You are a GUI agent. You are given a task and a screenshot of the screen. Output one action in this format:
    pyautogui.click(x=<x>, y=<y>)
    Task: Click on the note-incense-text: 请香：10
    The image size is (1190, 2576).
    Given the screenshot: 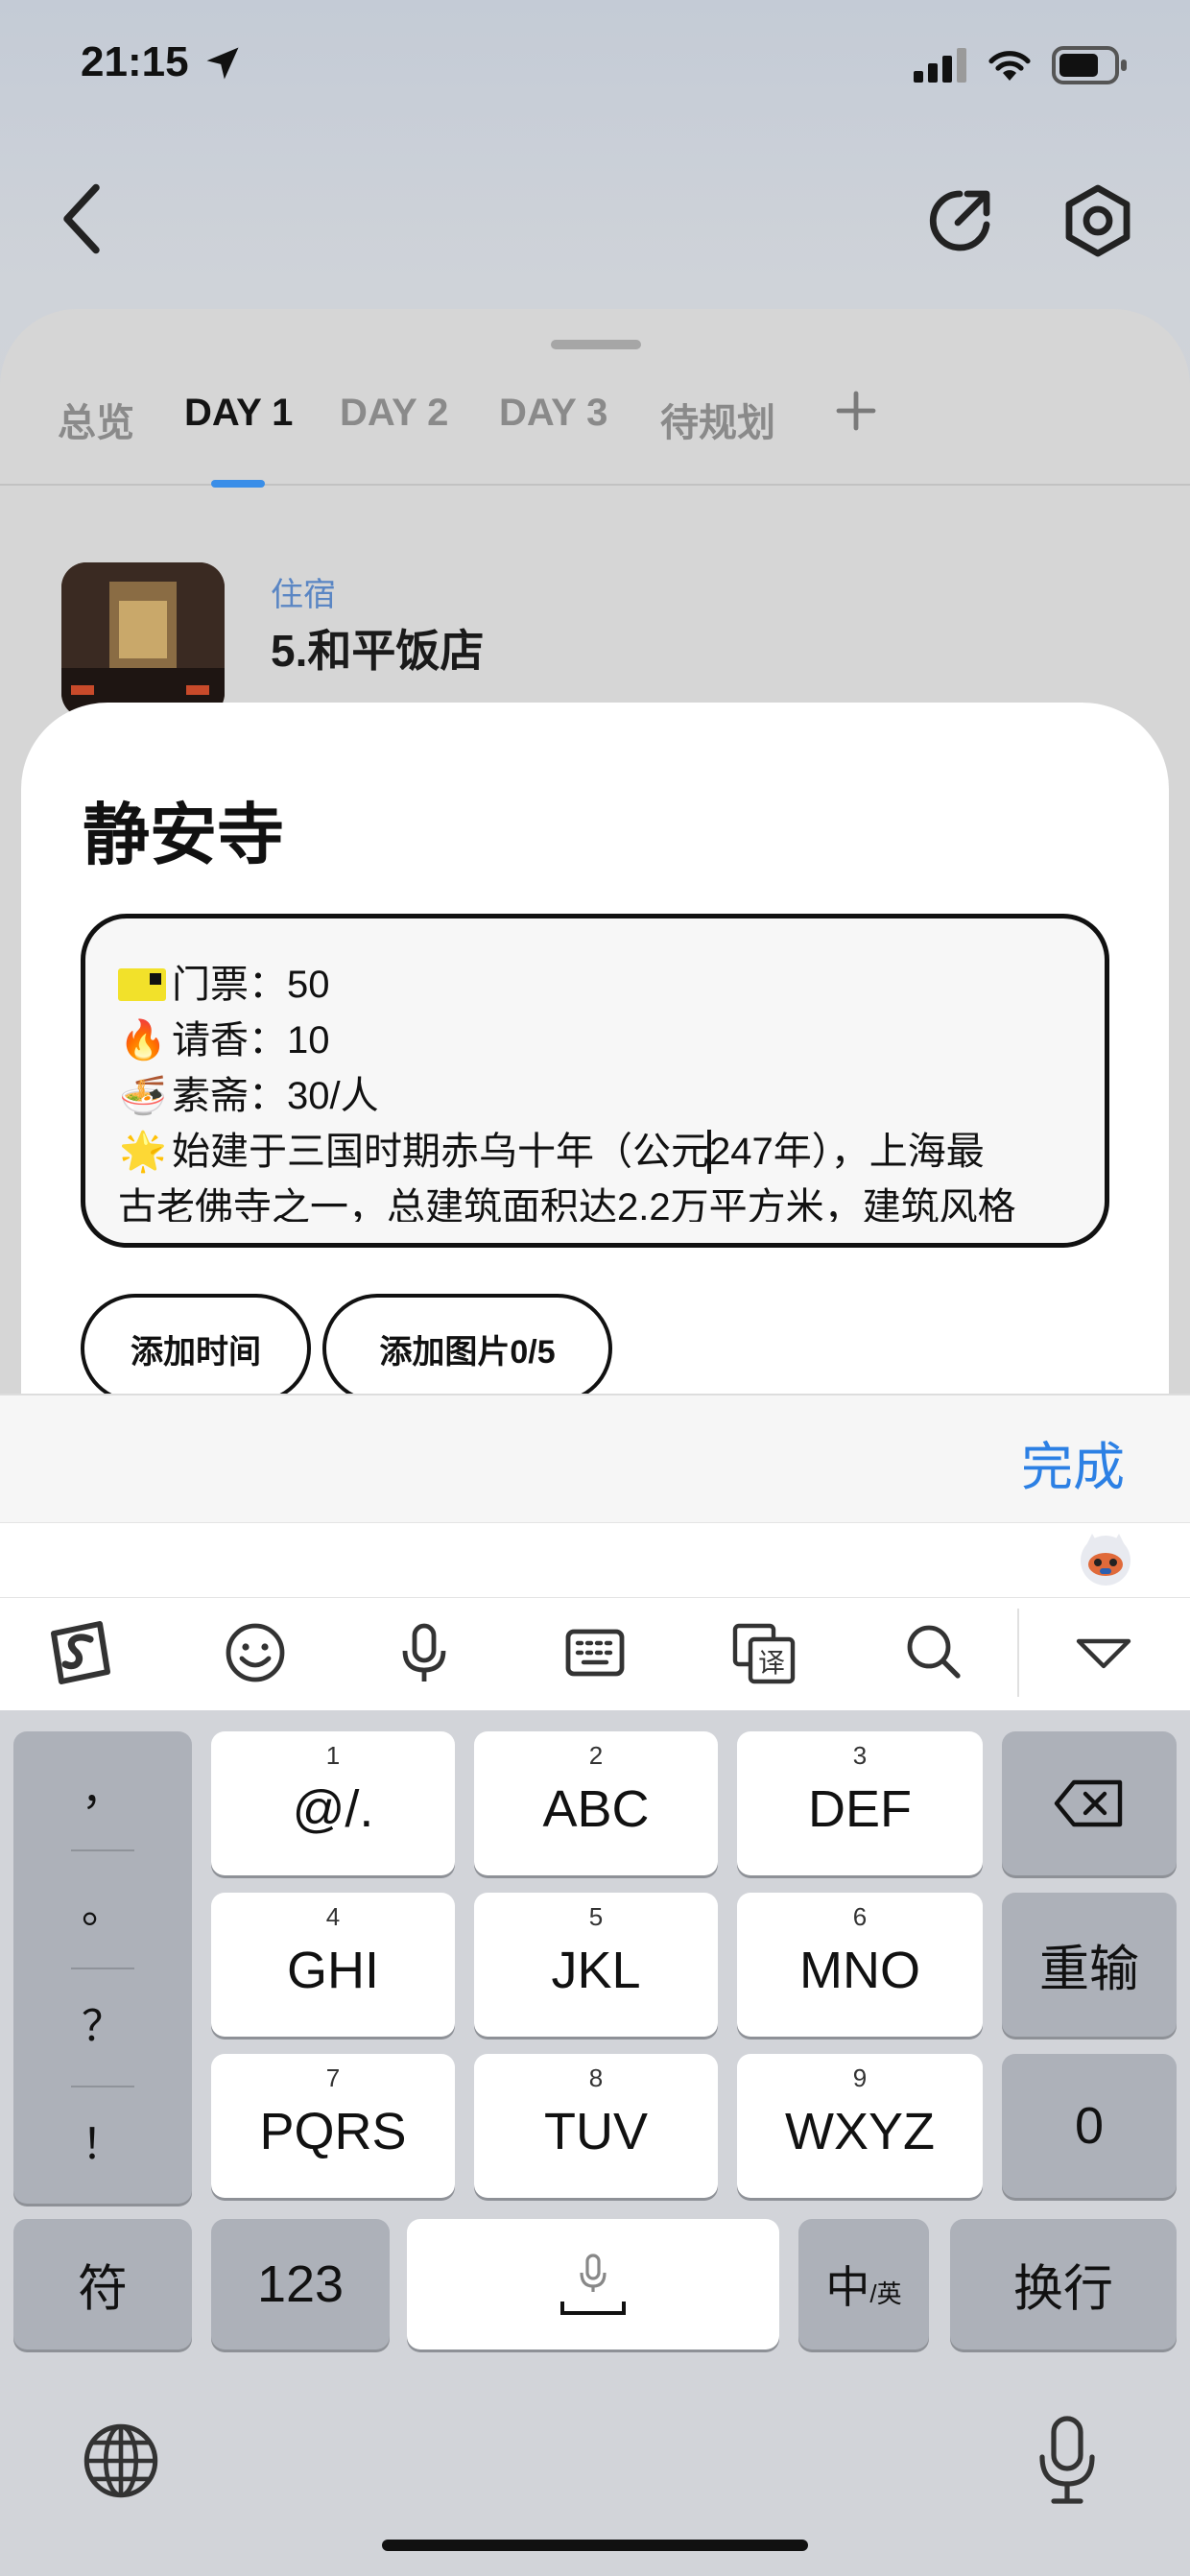 What is the action you would take?
    pyautogui.click(x=251, y=1040)
    